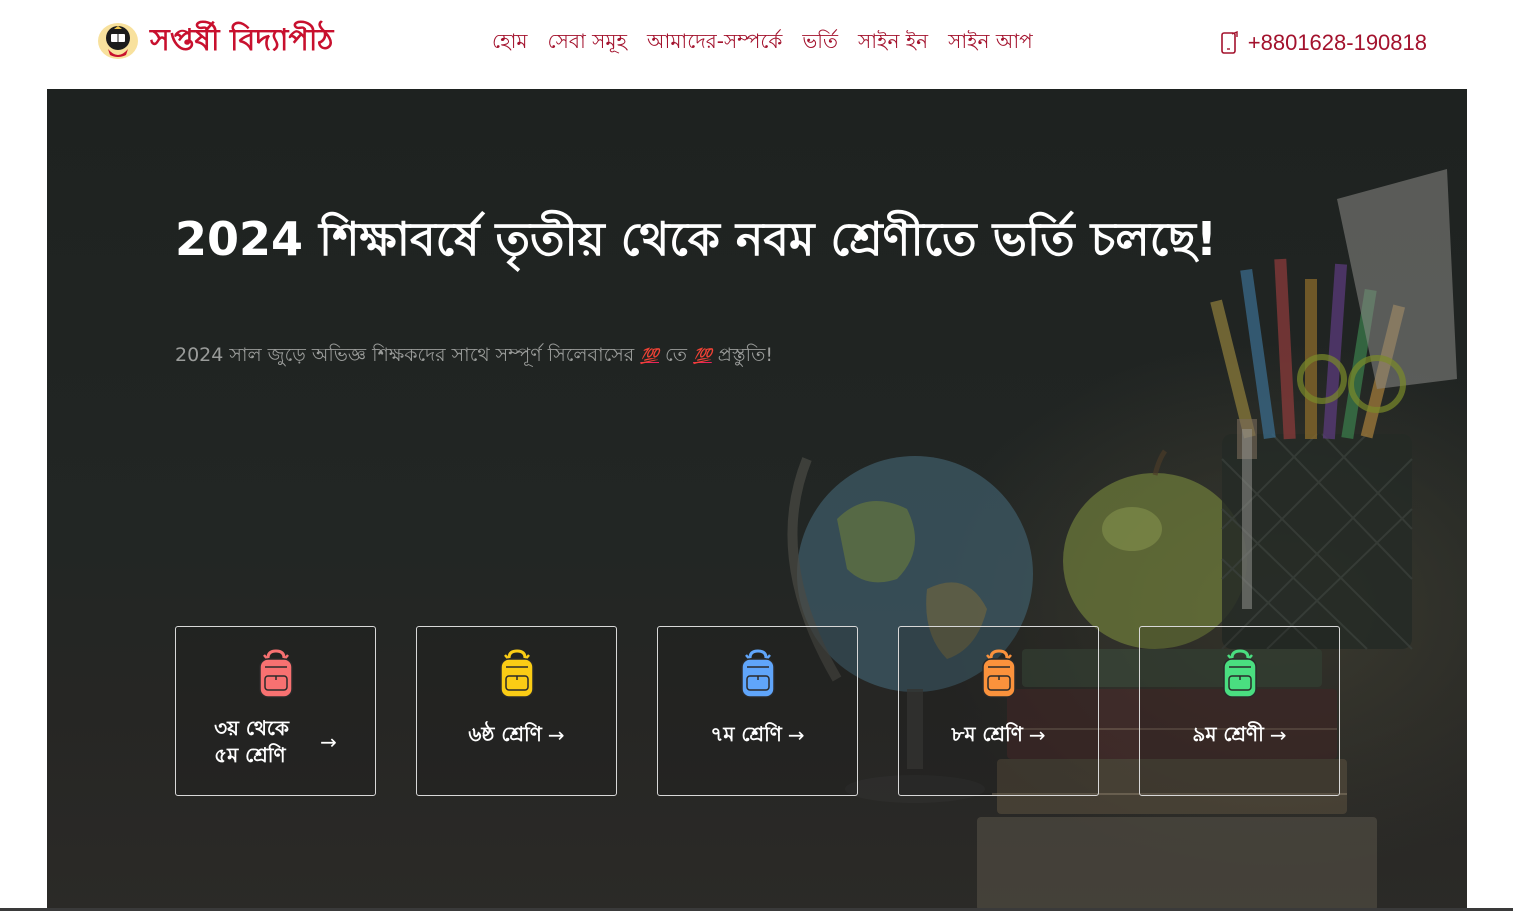  Describe the element at coordinates (893, 43) in the screenshot. I see `nav-item-sign-in: সাইন ইন` at that location.